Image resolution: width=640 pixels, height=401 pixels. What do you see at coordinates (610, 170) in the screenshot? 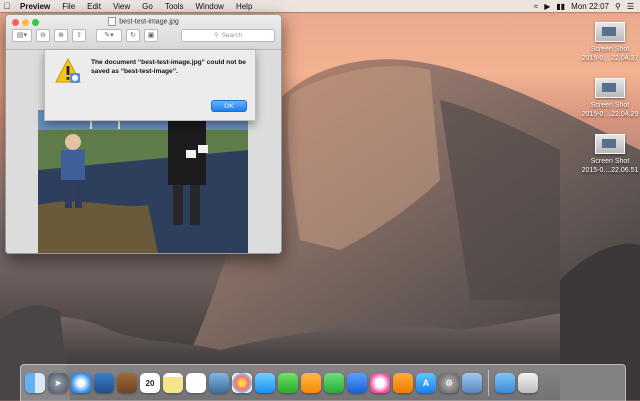
I see `file-name-line2: 2015-0....22.06.51` at bounding box center [610, 170].